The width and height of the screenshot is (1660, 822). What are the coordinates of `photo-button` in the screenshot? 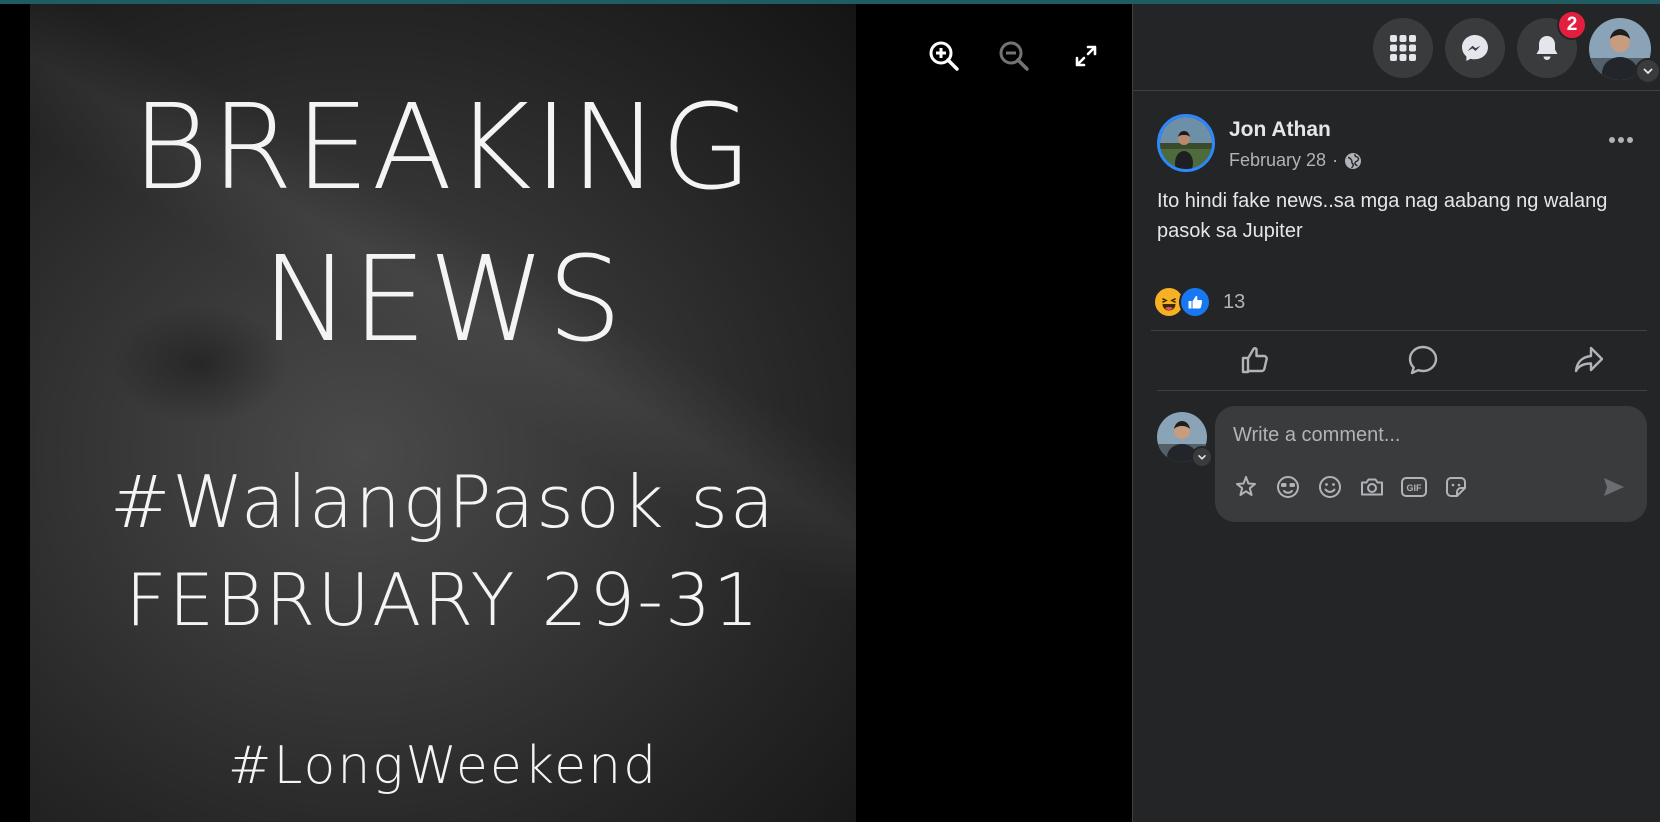 It's located at (1372, 487).